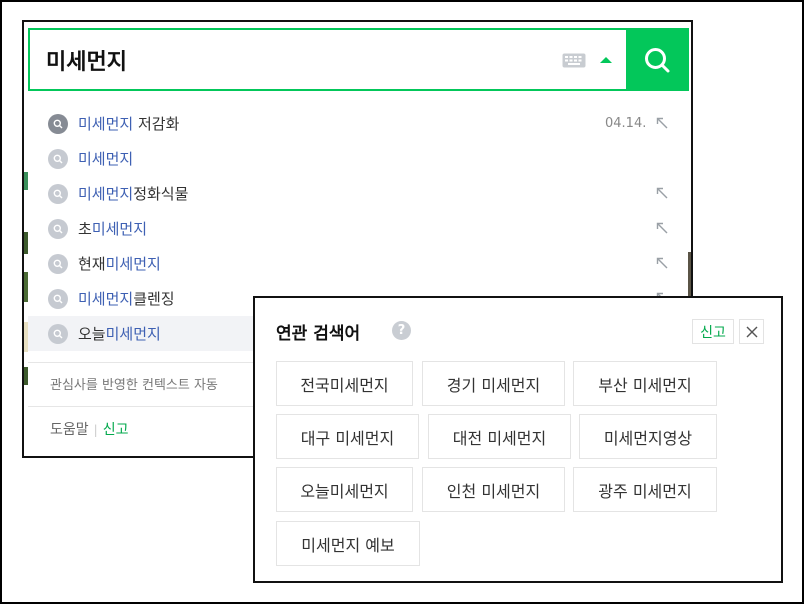 This screenshot has width=804, height=604. What do you see at coordinates (344, 489) in the screenshot?
I see `related-keyword-chip: 오늘미세먼지` at bounding box center [344, 489].